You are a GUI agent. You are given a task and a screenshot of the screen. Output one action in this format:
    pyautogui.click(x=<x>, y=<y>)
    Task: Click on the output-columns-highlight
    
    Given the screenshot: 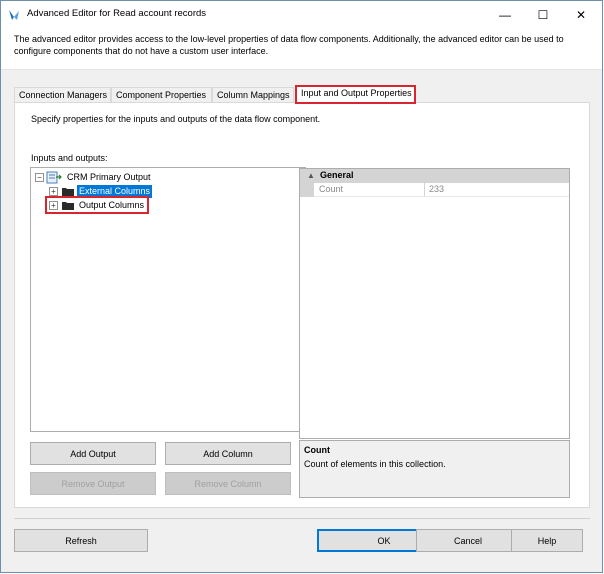 What is the action you would take?
    pyautogui.click(x=97, y=205)
    